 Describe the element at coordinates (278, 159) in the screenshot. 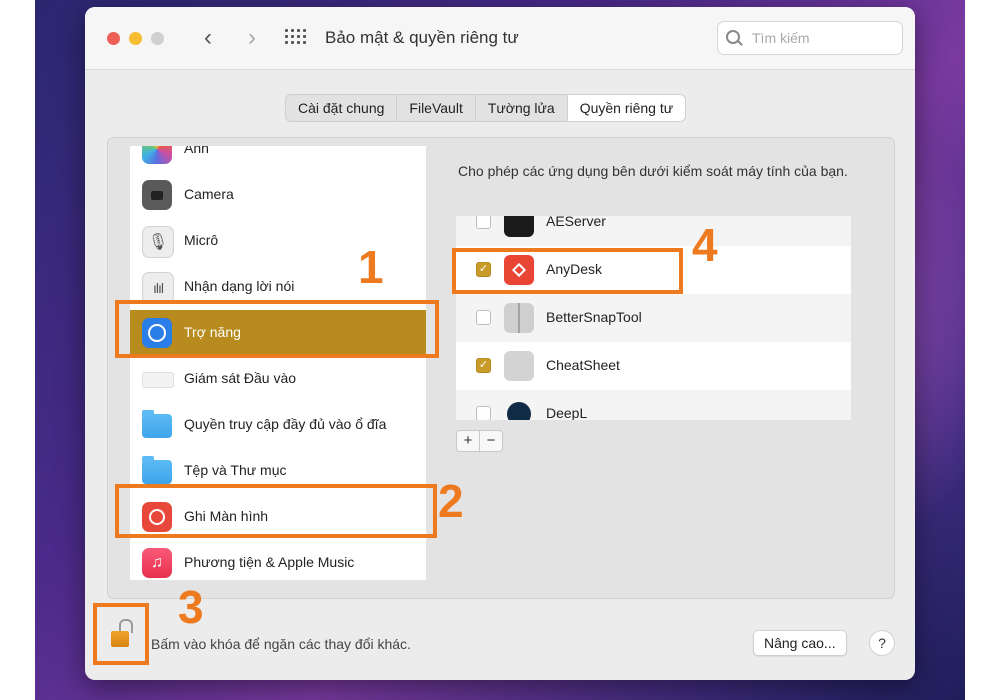

I see `sidebar-item-photos: Ảnh` at that location.